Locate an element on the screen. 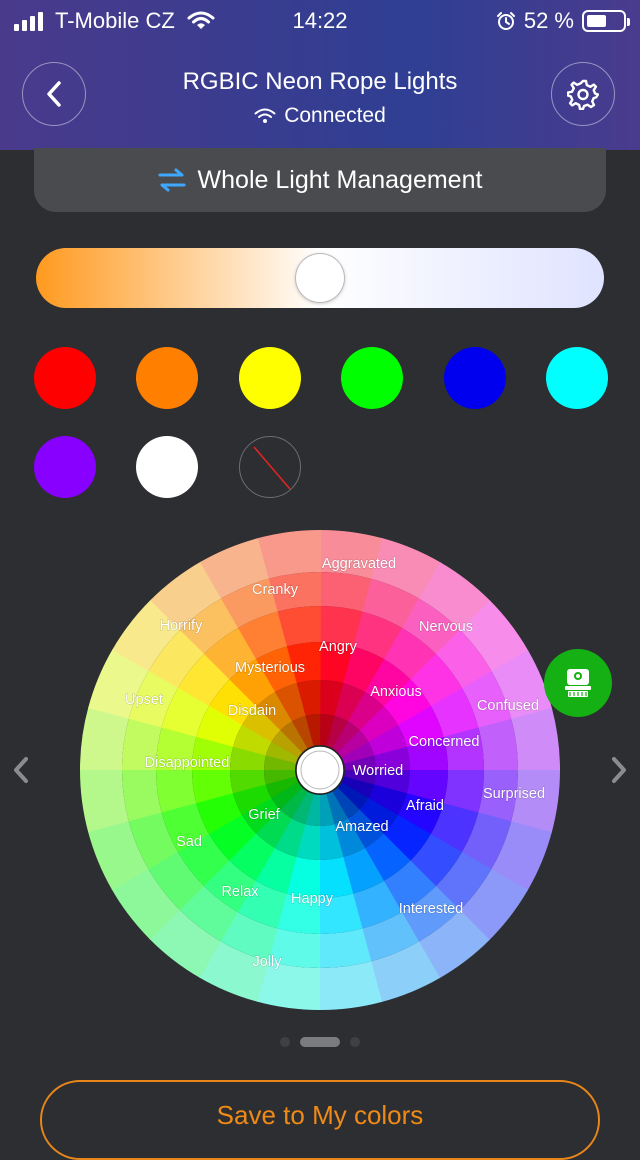  mood-label-sad: Sad is located at coordinates (189, 842).